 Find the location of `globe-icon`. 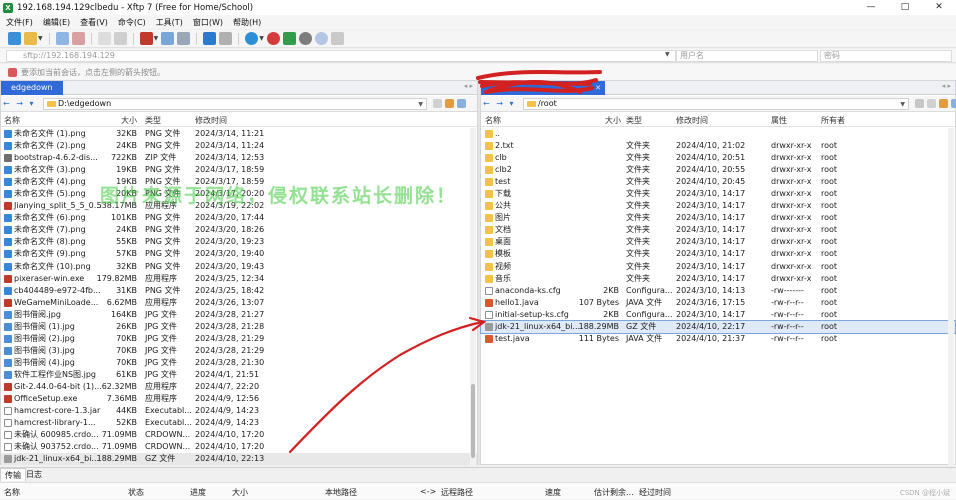

globe-icon is located at coordinates (252, 38).